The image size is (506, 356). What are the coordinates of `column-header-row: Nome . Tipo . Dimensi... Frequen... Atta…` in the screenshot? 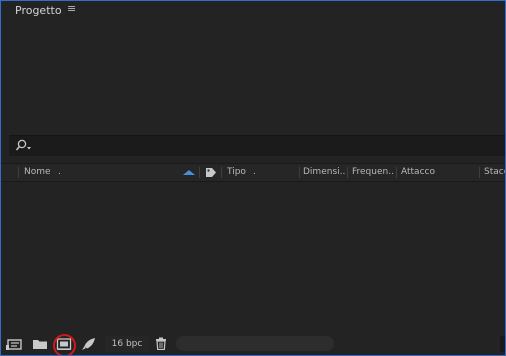 It's located at (253, 172).